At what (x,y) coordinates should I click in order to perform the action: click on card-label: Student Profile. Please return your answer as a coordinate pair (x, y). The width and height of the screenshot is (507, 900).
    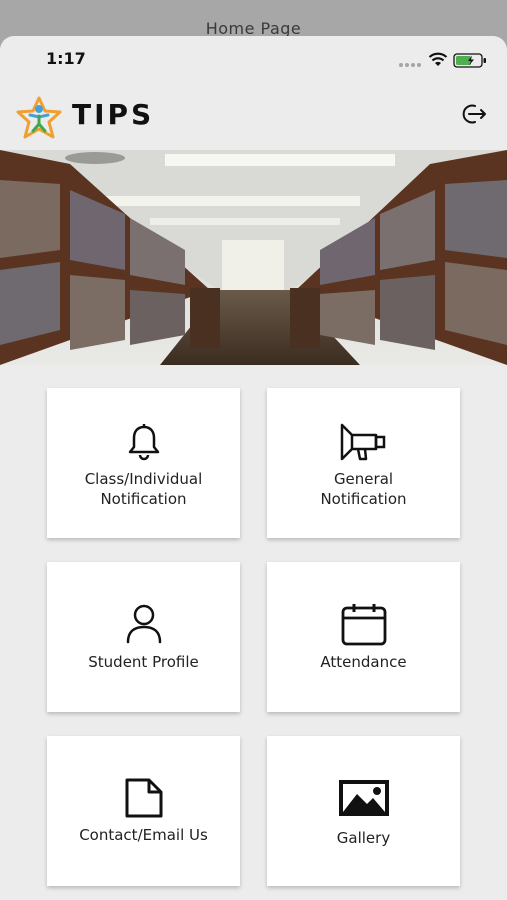
    Looking at the image, I should click on (143, 662).